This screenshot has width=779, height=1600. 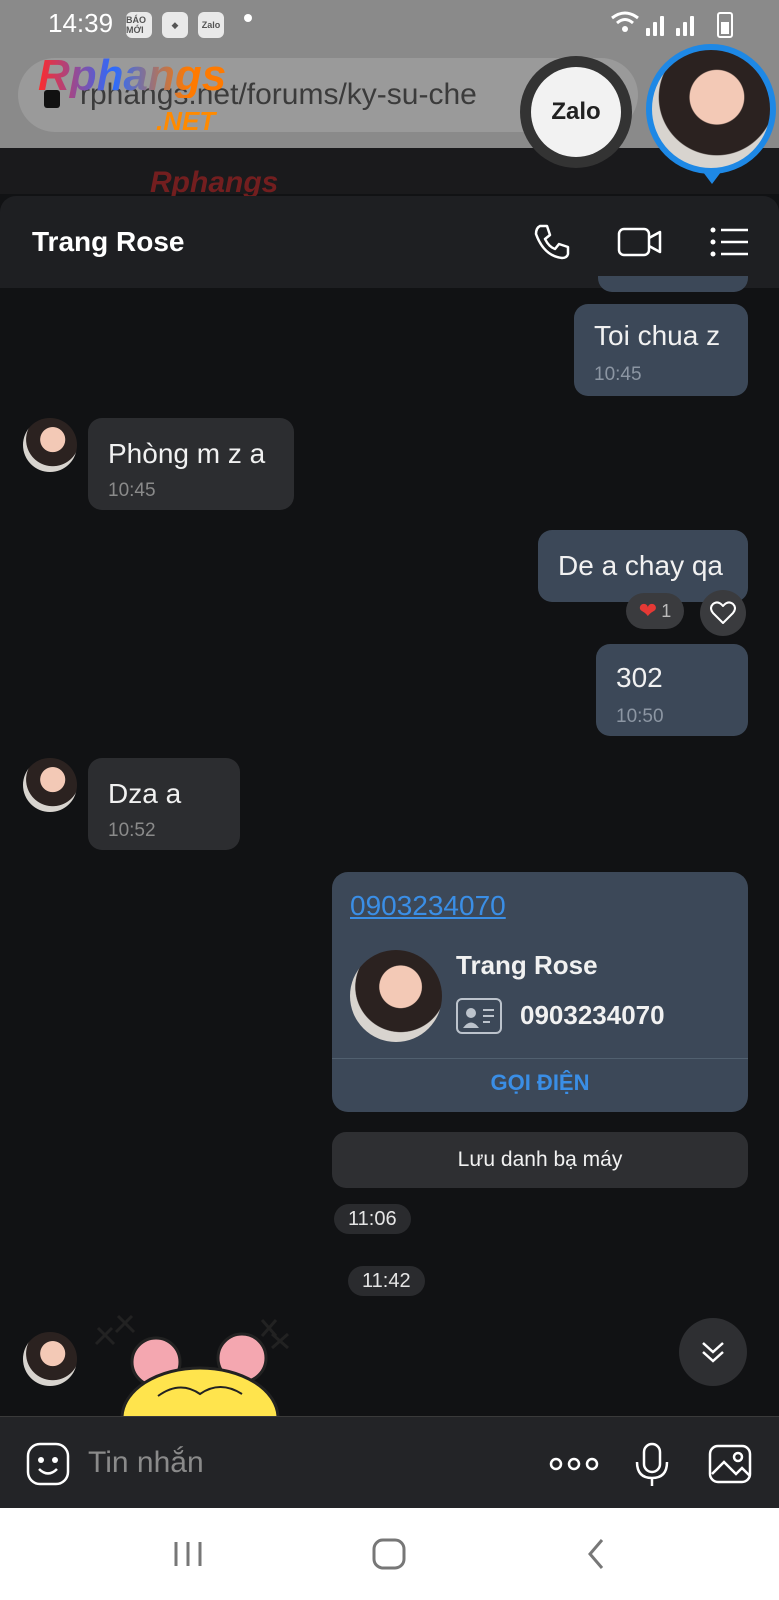 I want to click on message-bubble-received: Dza a 10:52, so click(x=164, y=804).